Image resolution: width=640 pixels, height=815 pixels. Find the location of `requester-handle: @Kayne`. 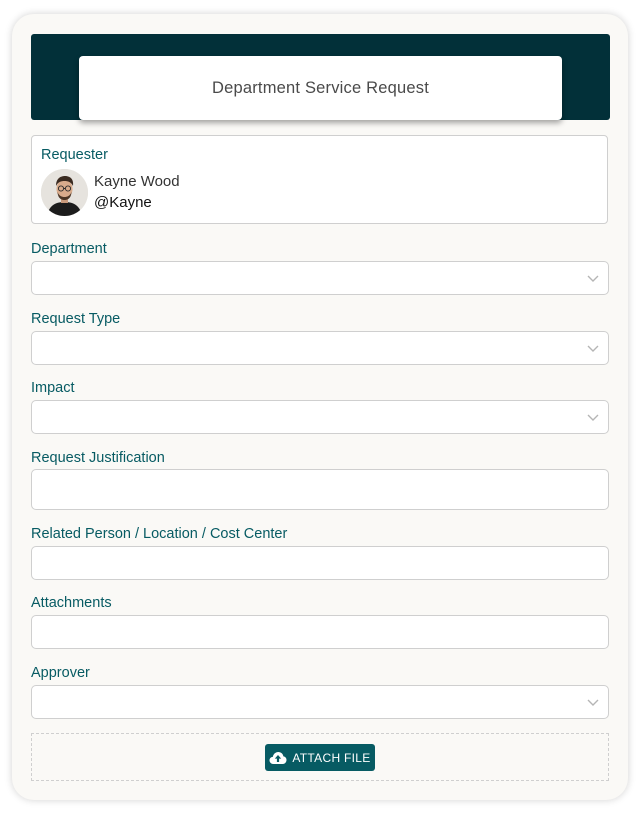

requester-handle: @Kayne is located at coordinates (123, 202).